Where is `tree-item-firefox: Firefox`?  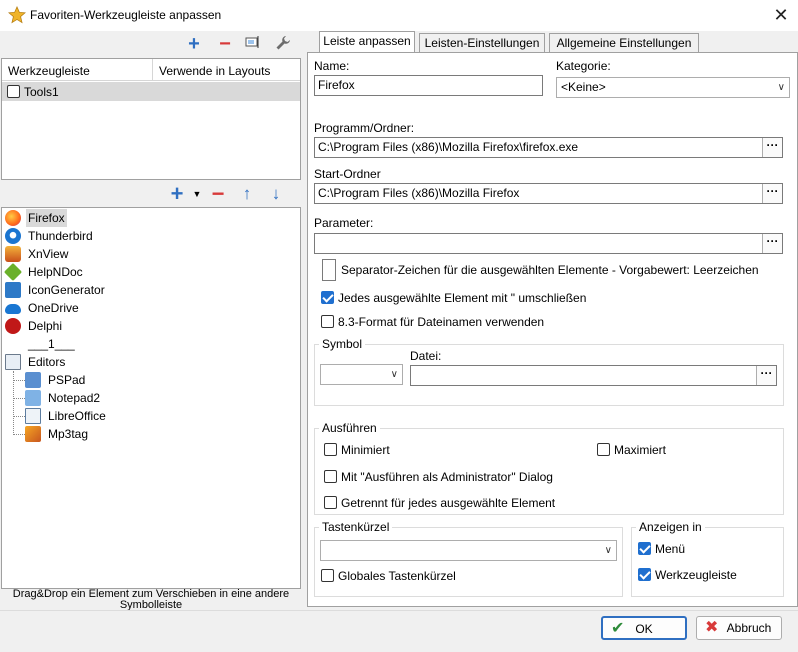 tree-item-firefox: Firefox is located at coordinates (150, 218).